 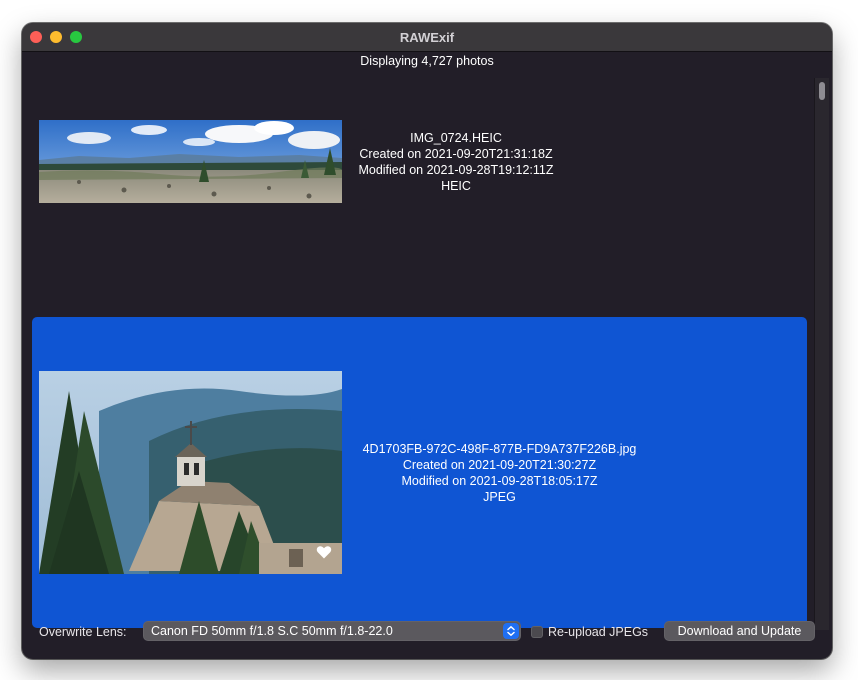 I want to click on download-and-update-button: Download and Update, so click(x=739, y=631).